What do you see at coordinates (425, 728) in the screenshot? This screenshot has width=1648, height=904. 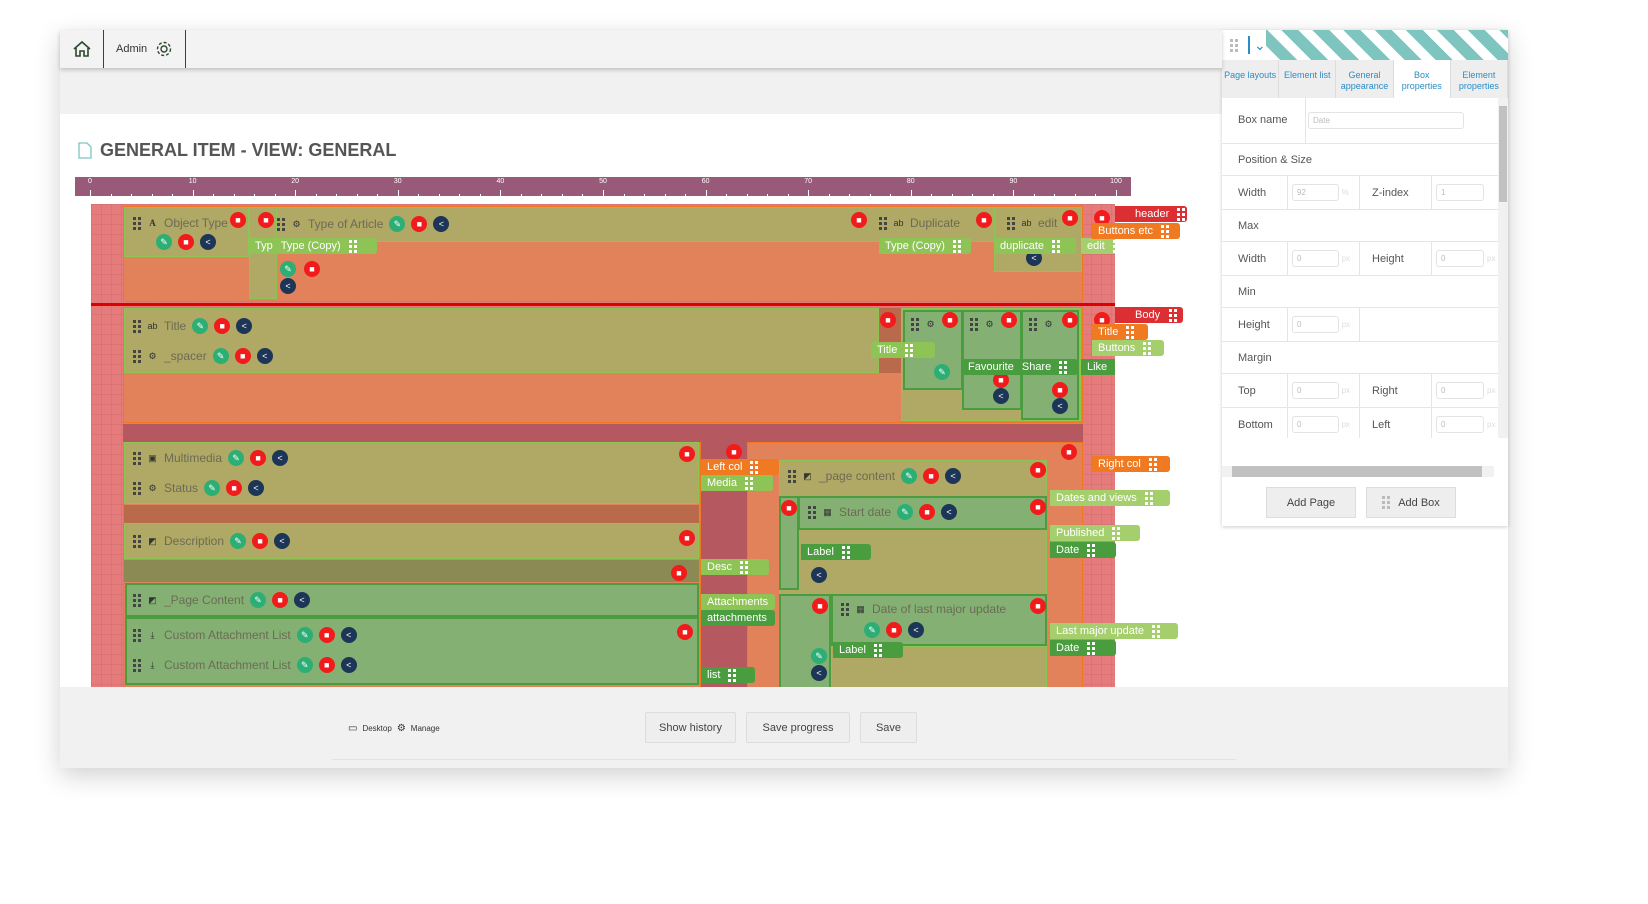 I see `manage-link: Manage` at bounding box center [425, 728].